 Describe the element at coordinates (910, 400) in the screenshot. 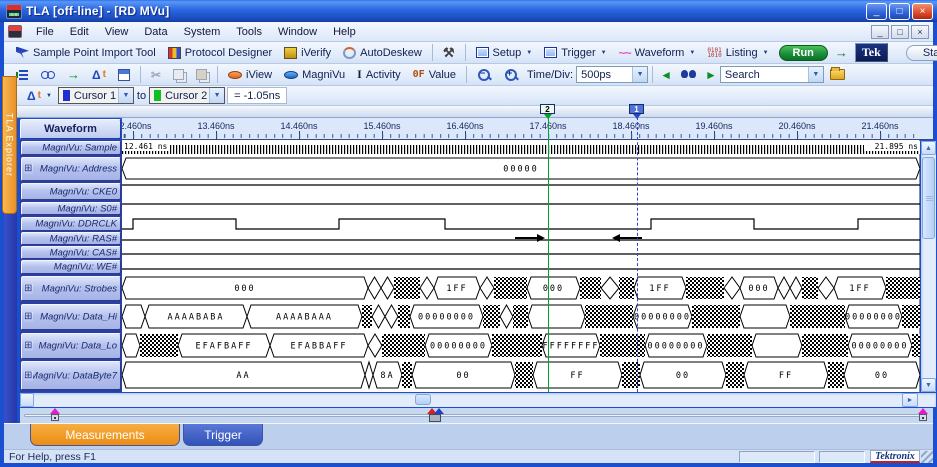

I see `scroll-right-button: ►` at that location.